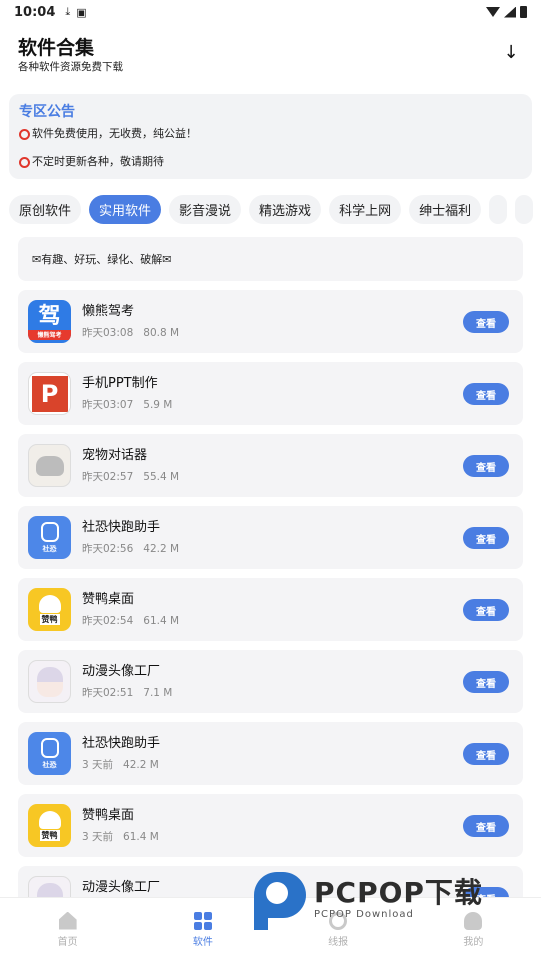  Describe the element at coordinates (131, 621) in the screenshot. I see `item-meta: 昨天02:54 61.4 M` at that location.